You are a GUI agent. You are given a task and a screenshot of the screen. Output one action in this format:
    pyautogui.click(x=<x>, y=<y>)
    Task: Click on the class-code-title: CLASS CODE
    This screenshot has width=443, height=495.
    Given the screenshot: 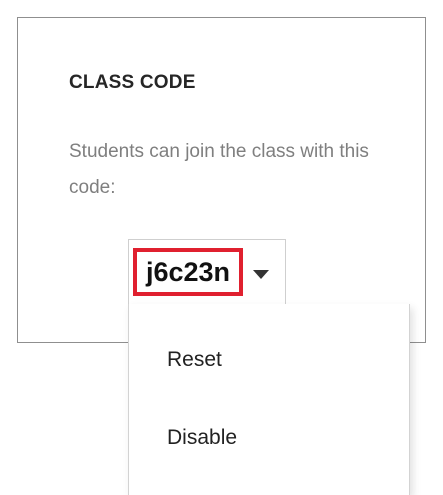 What is the action you would take?
    pyautogui.click(x=132, y=82)
    